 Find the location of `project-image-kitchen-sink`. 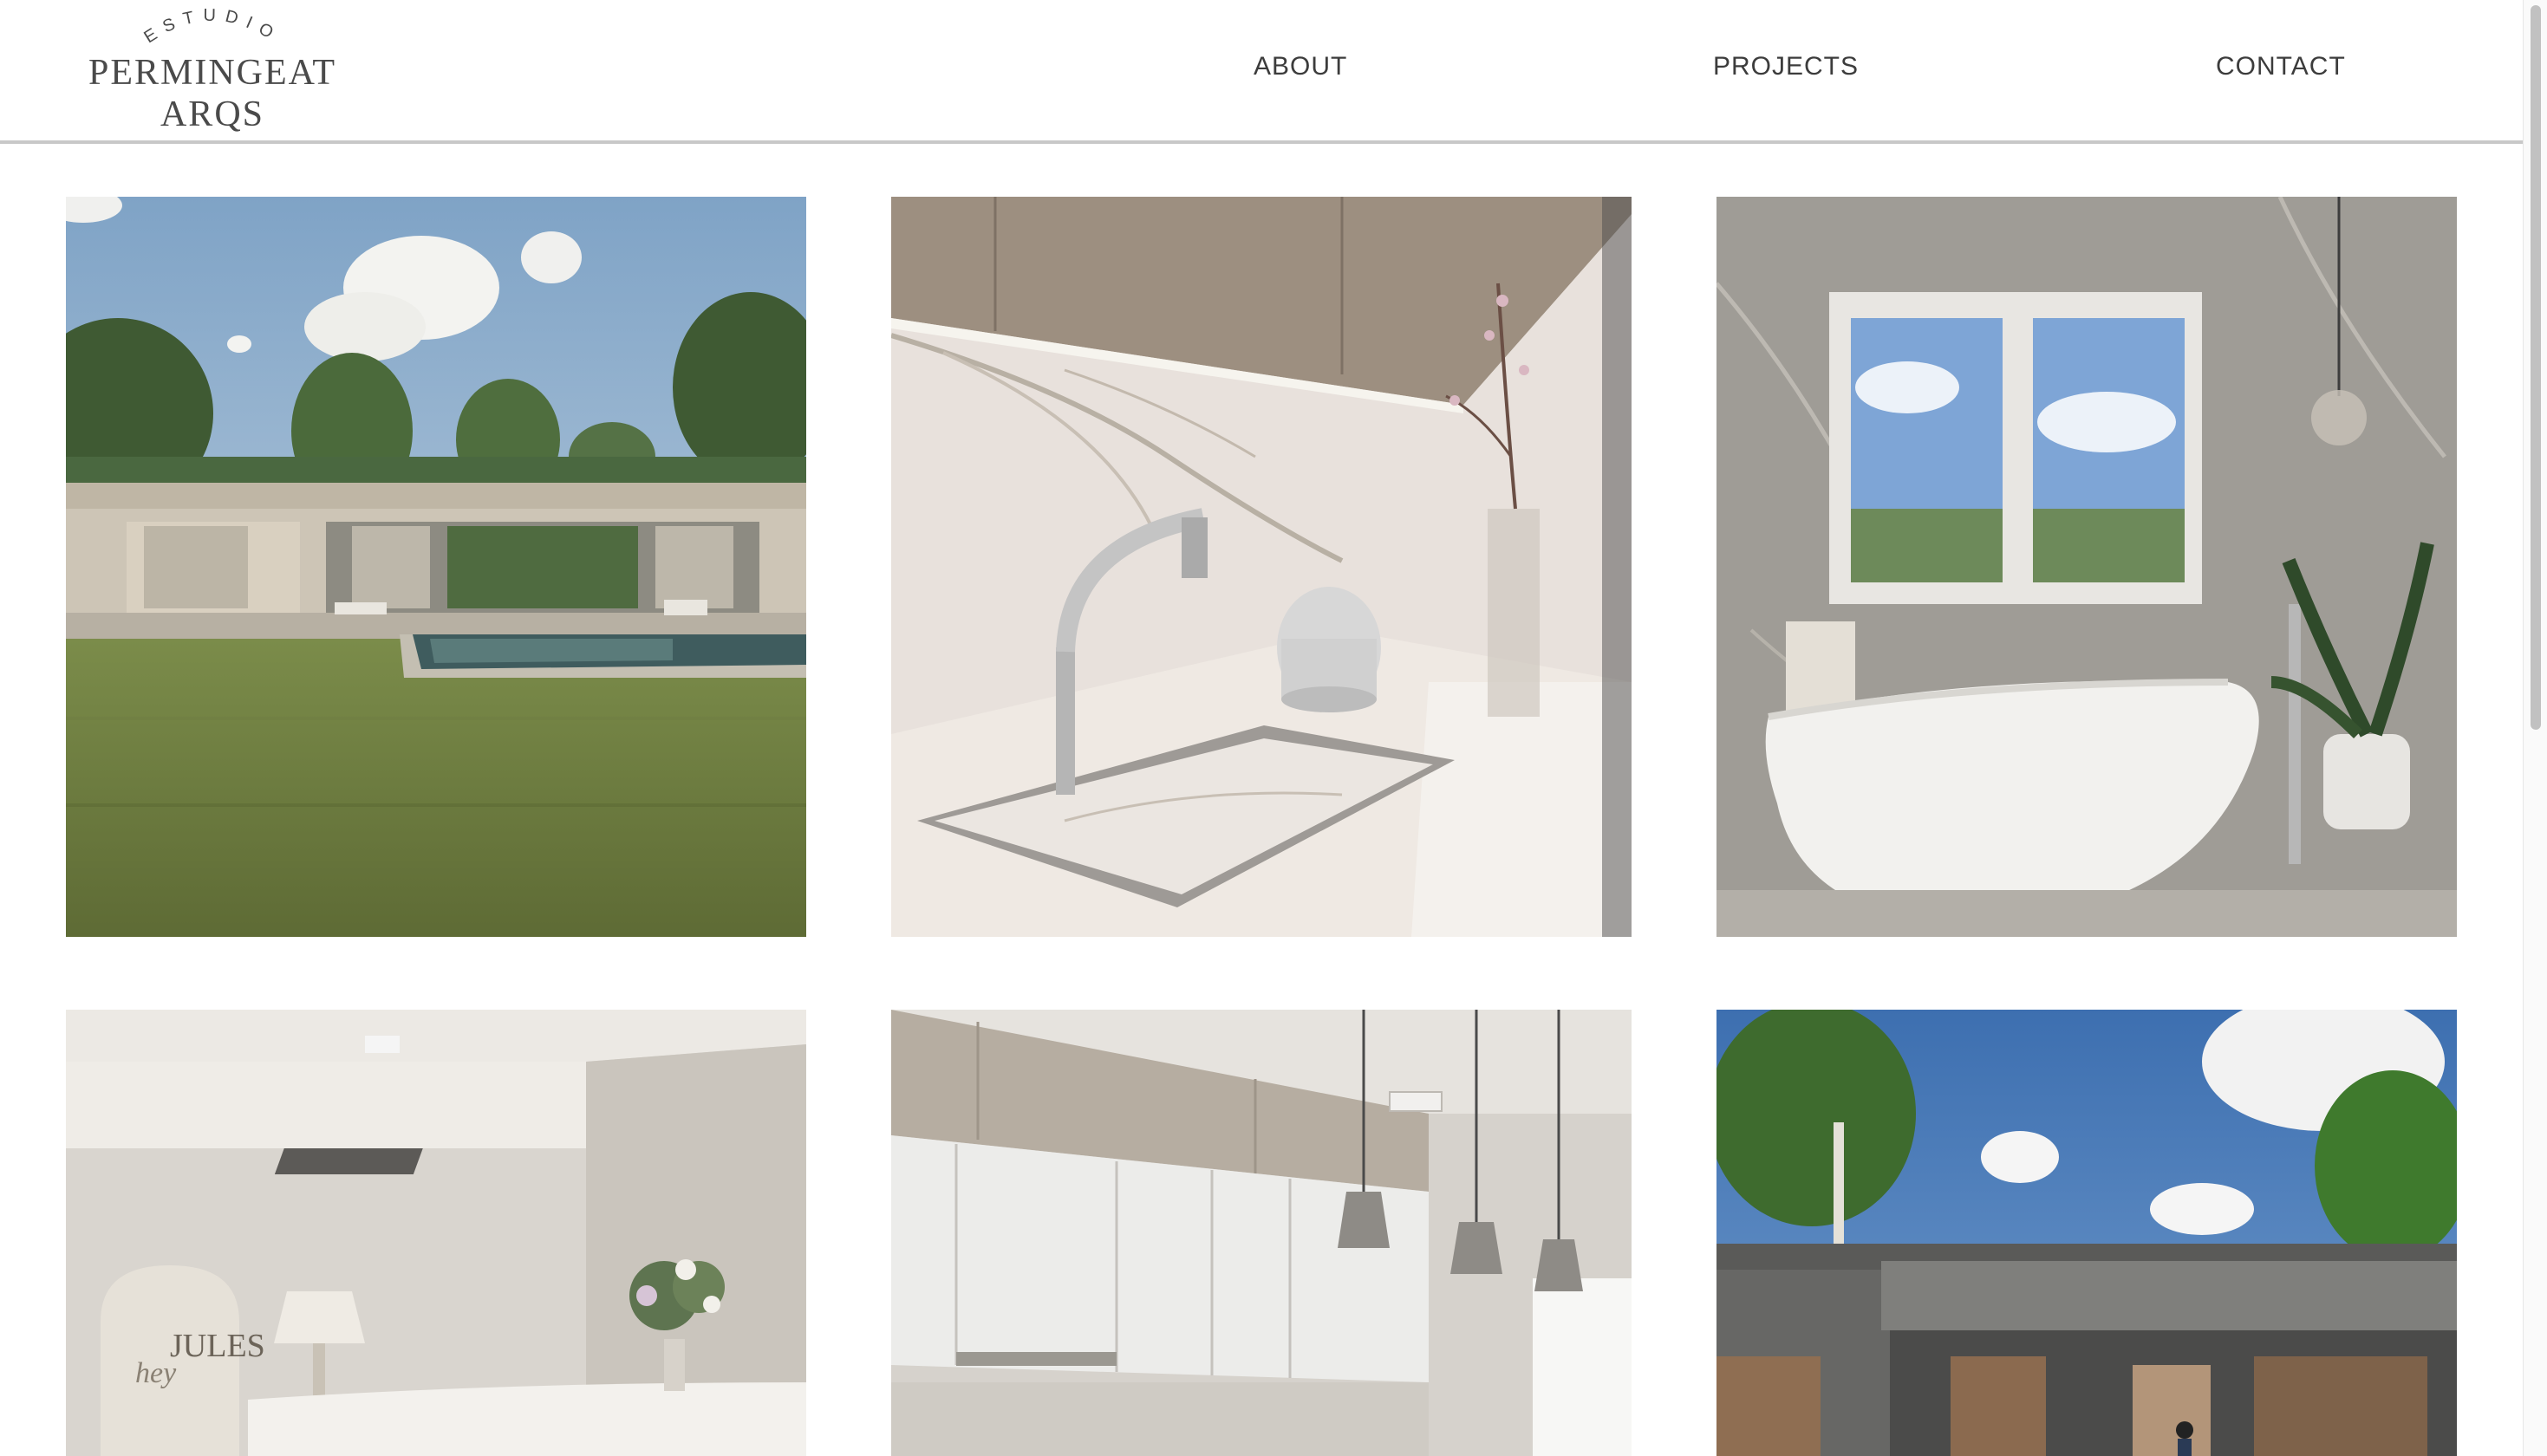

project-image-kitchen-sink is located at coordinates (1261, 567).